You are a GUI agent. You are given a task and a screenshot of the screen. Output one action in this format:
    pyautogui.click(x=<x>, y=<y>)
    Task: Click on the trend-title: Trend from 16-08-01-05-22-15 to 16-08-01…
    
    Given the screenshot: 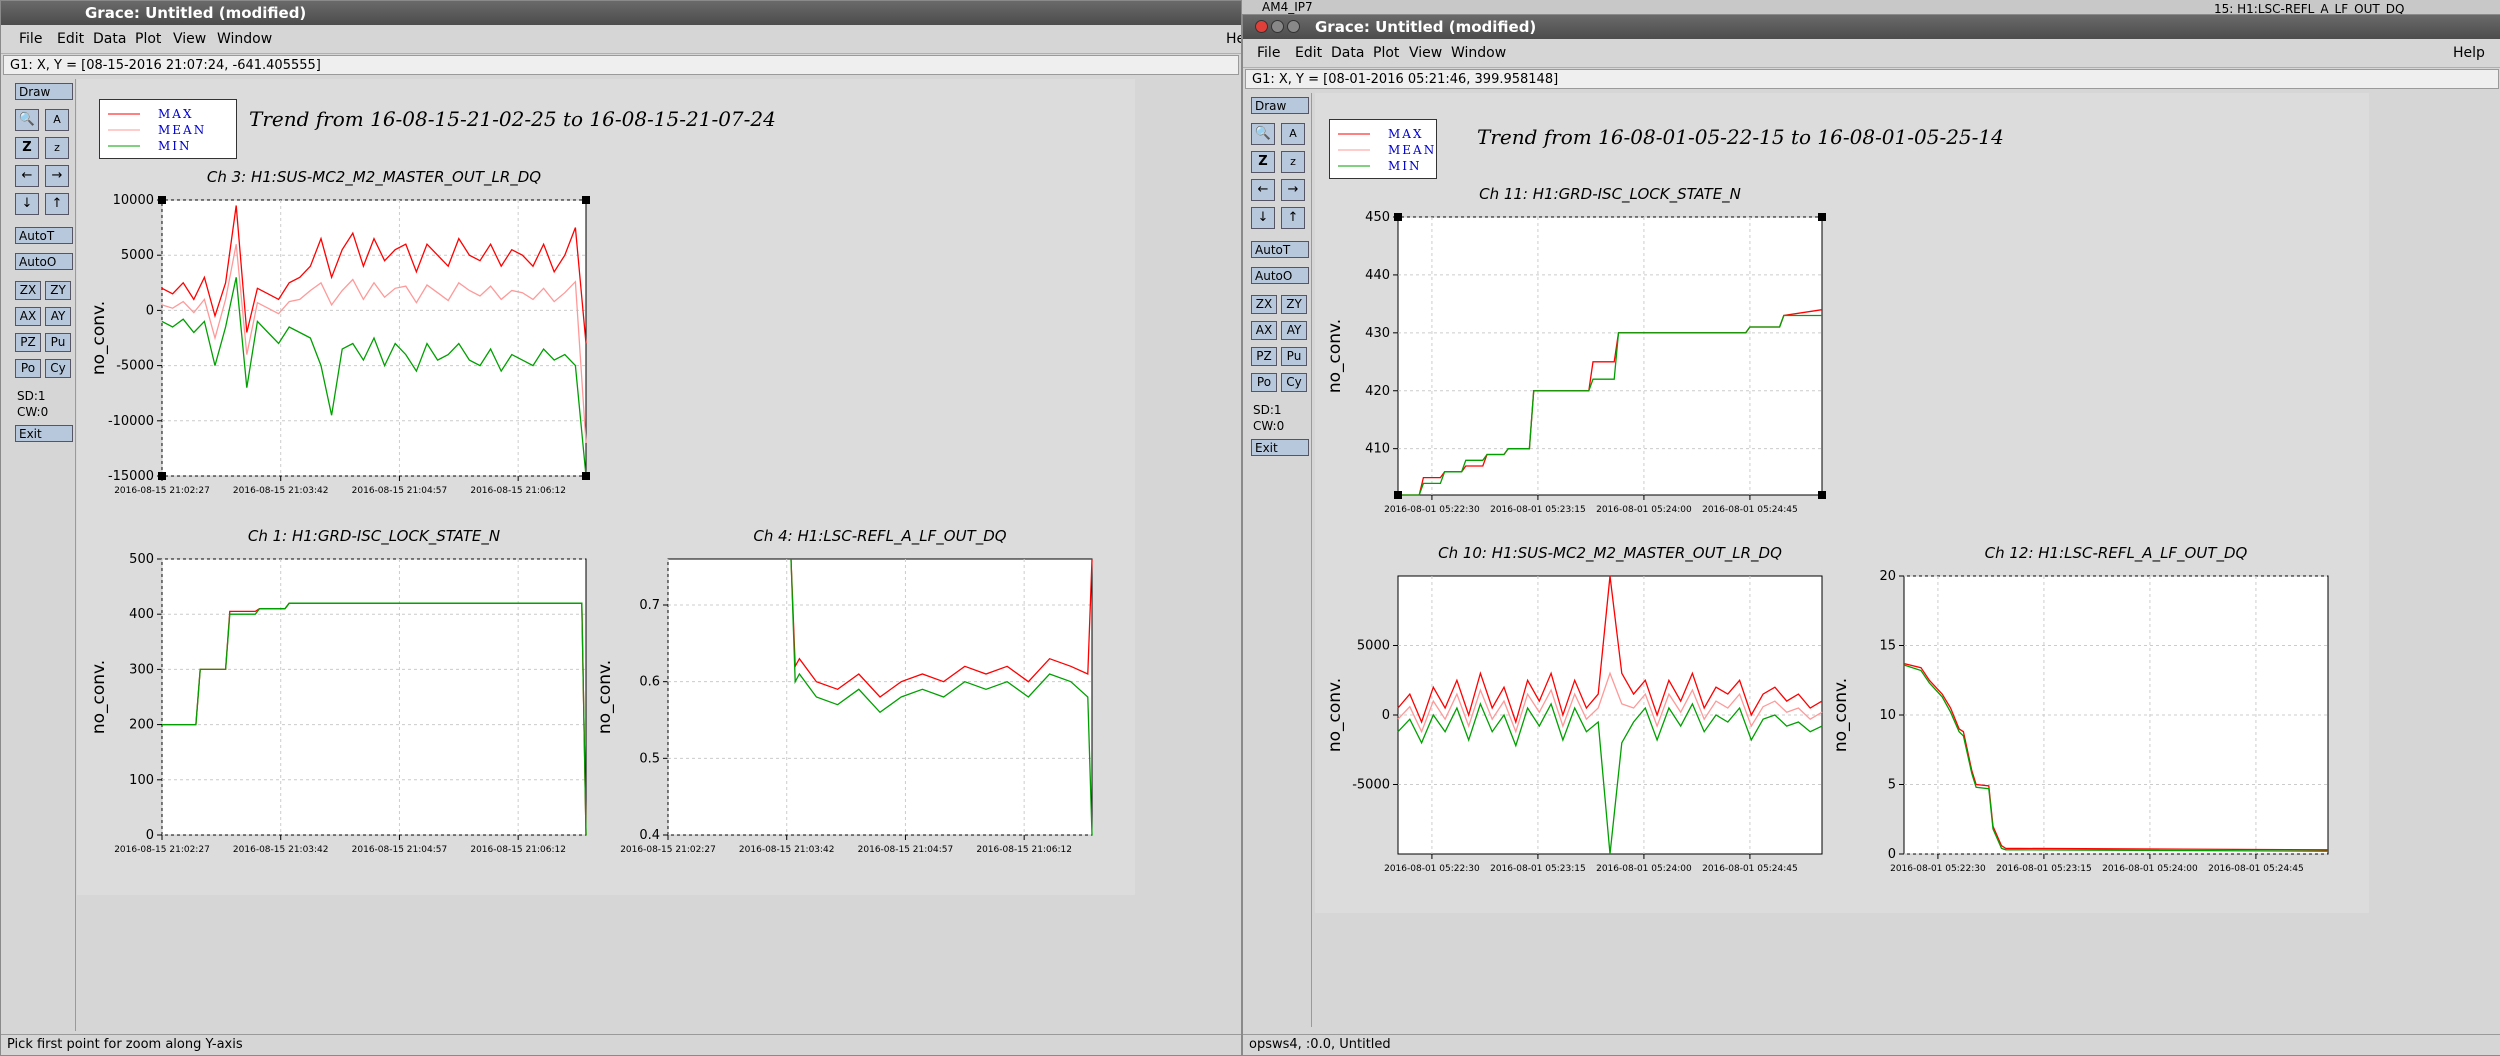 What is the action you would take?
    pyautogui.click(x=1740, y=137)
    